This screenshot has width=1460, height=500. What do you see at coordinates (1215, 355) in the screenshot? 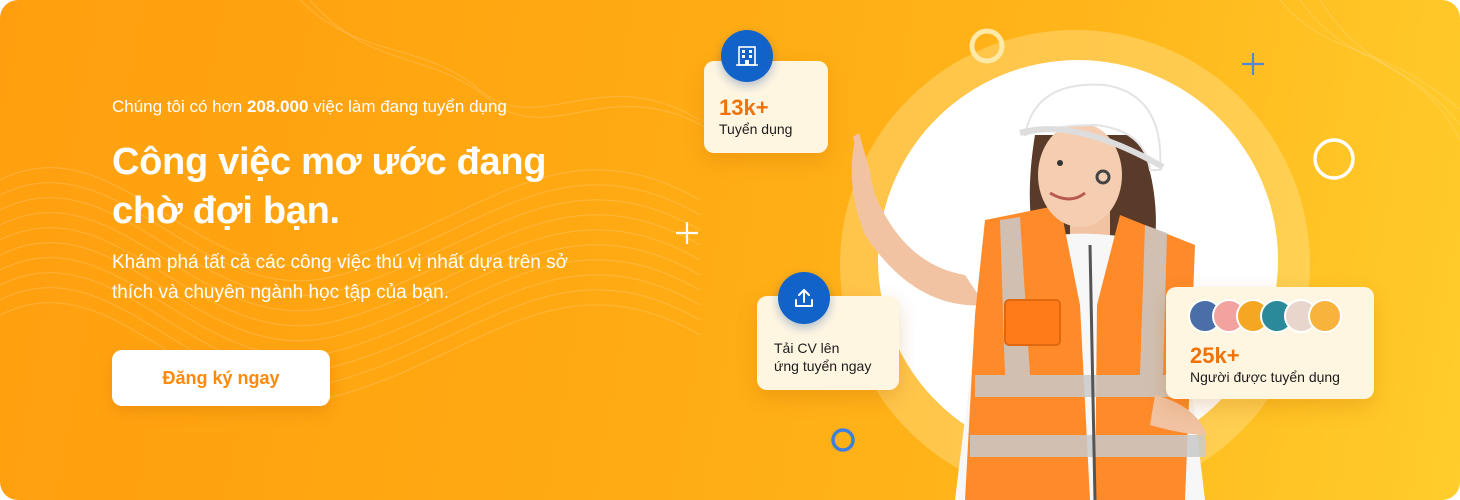
I see `hired-count: 25k+` at bounding box center [1215, 355].